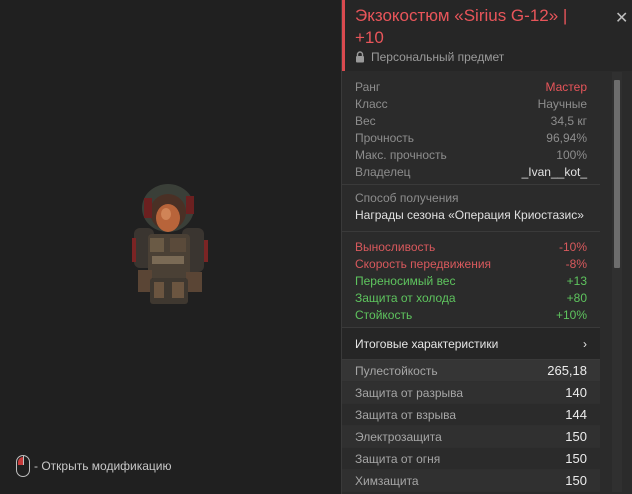 This screenshot has width=632, height=494. I want to click on modifier-row: Защита от холода +80, so click(471, 297).